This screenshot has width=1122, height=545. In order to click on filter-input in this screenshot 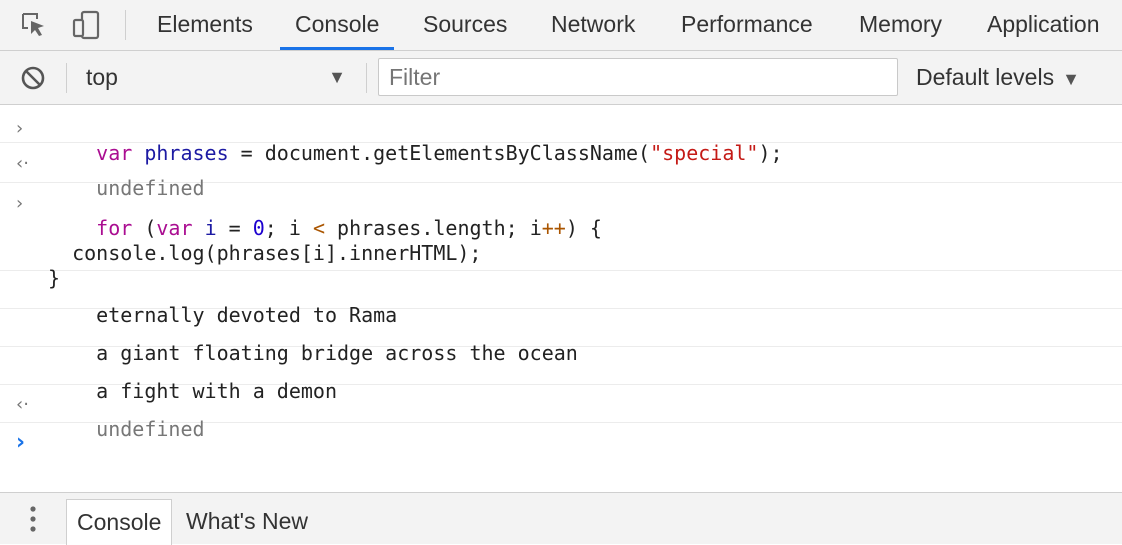, I will do `click(638, 77)`.